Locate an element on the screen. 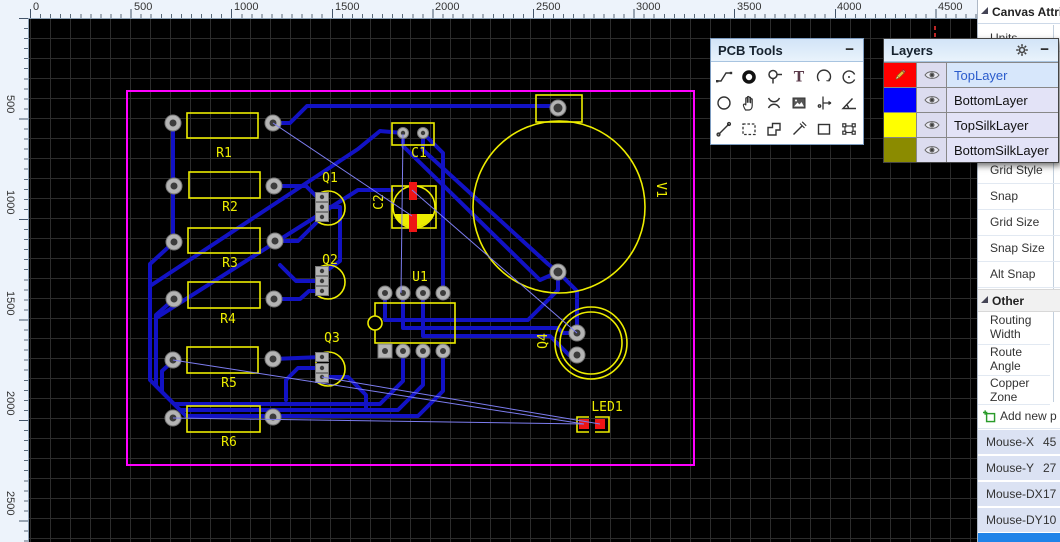 This screenshot has height=542, width=1060. hand-icon is located at coordinates (747, 103).